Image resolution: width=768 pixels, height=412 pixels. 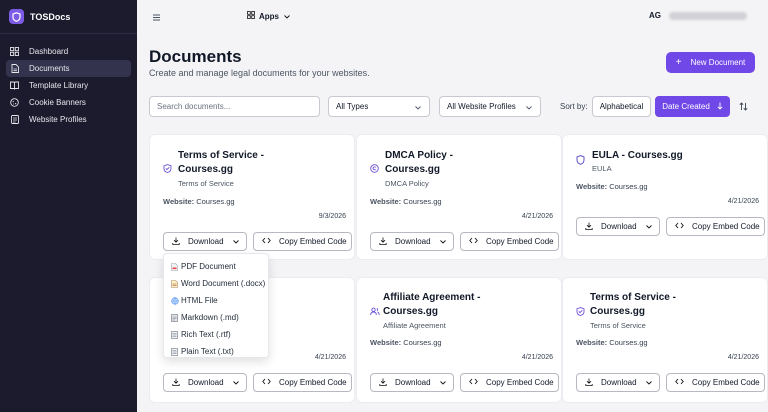 I want to click on menu-item-docx: Word Document (.docx), so click(x=216, y=283).